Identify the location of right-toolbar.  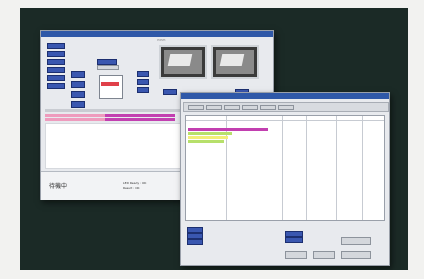
(286, 107).